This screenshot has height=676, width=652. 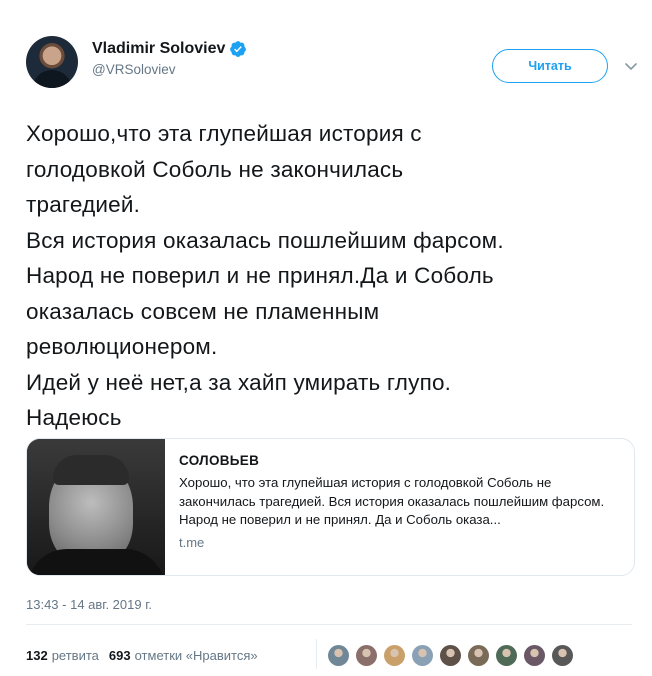 What do you see at coordinates (196, 655) in the screenshot?
I see `likes-label: отметки «Нравится»` at bounding box center [196, 655].